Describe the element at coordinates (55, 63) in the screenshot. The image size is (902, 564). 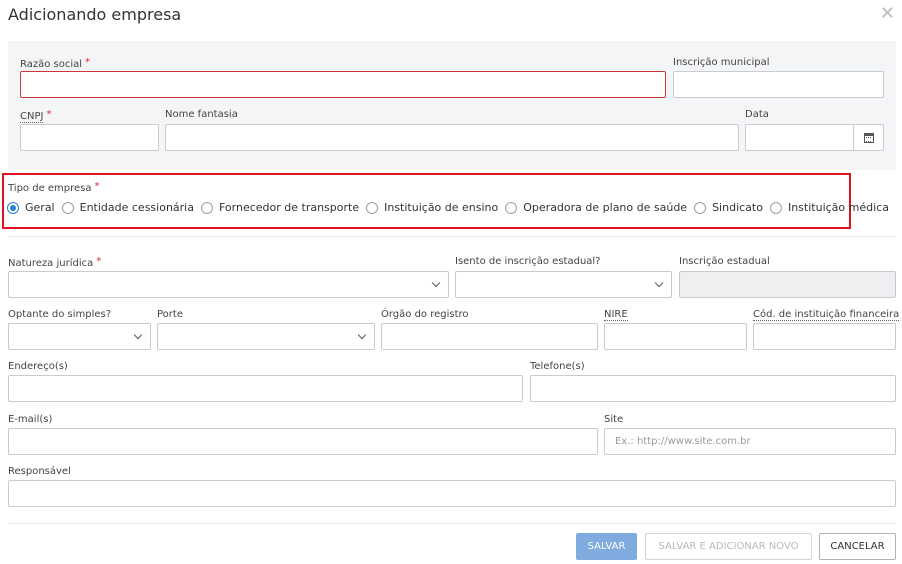
I see `razao-social-label: Razão social *` at that location.